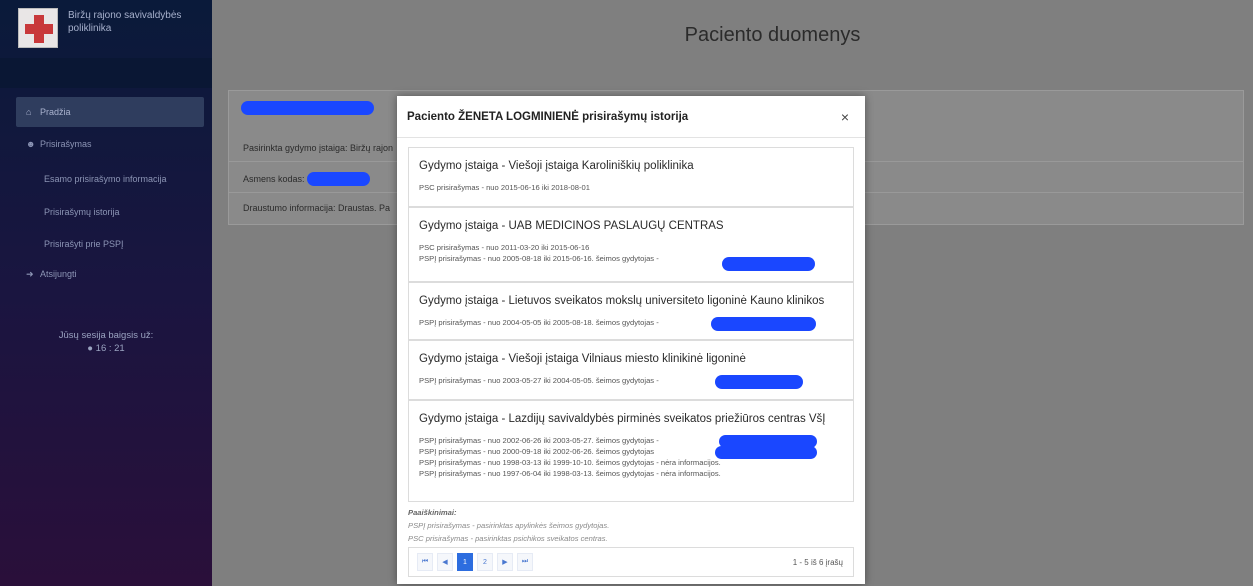 This screenshot has height=586, width=1253. I want to click on sidebar-item-registration: ☻ Prisirašymas, so click(110, 144).